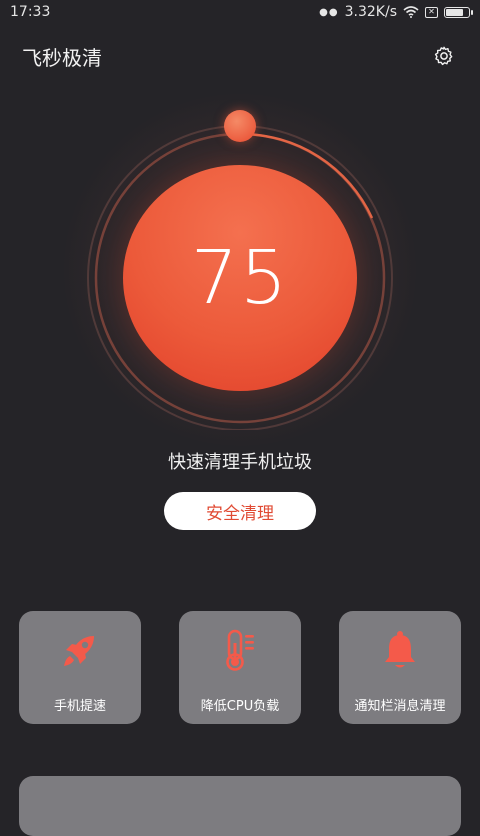  I want to click on settings-button, so click(444, 56).